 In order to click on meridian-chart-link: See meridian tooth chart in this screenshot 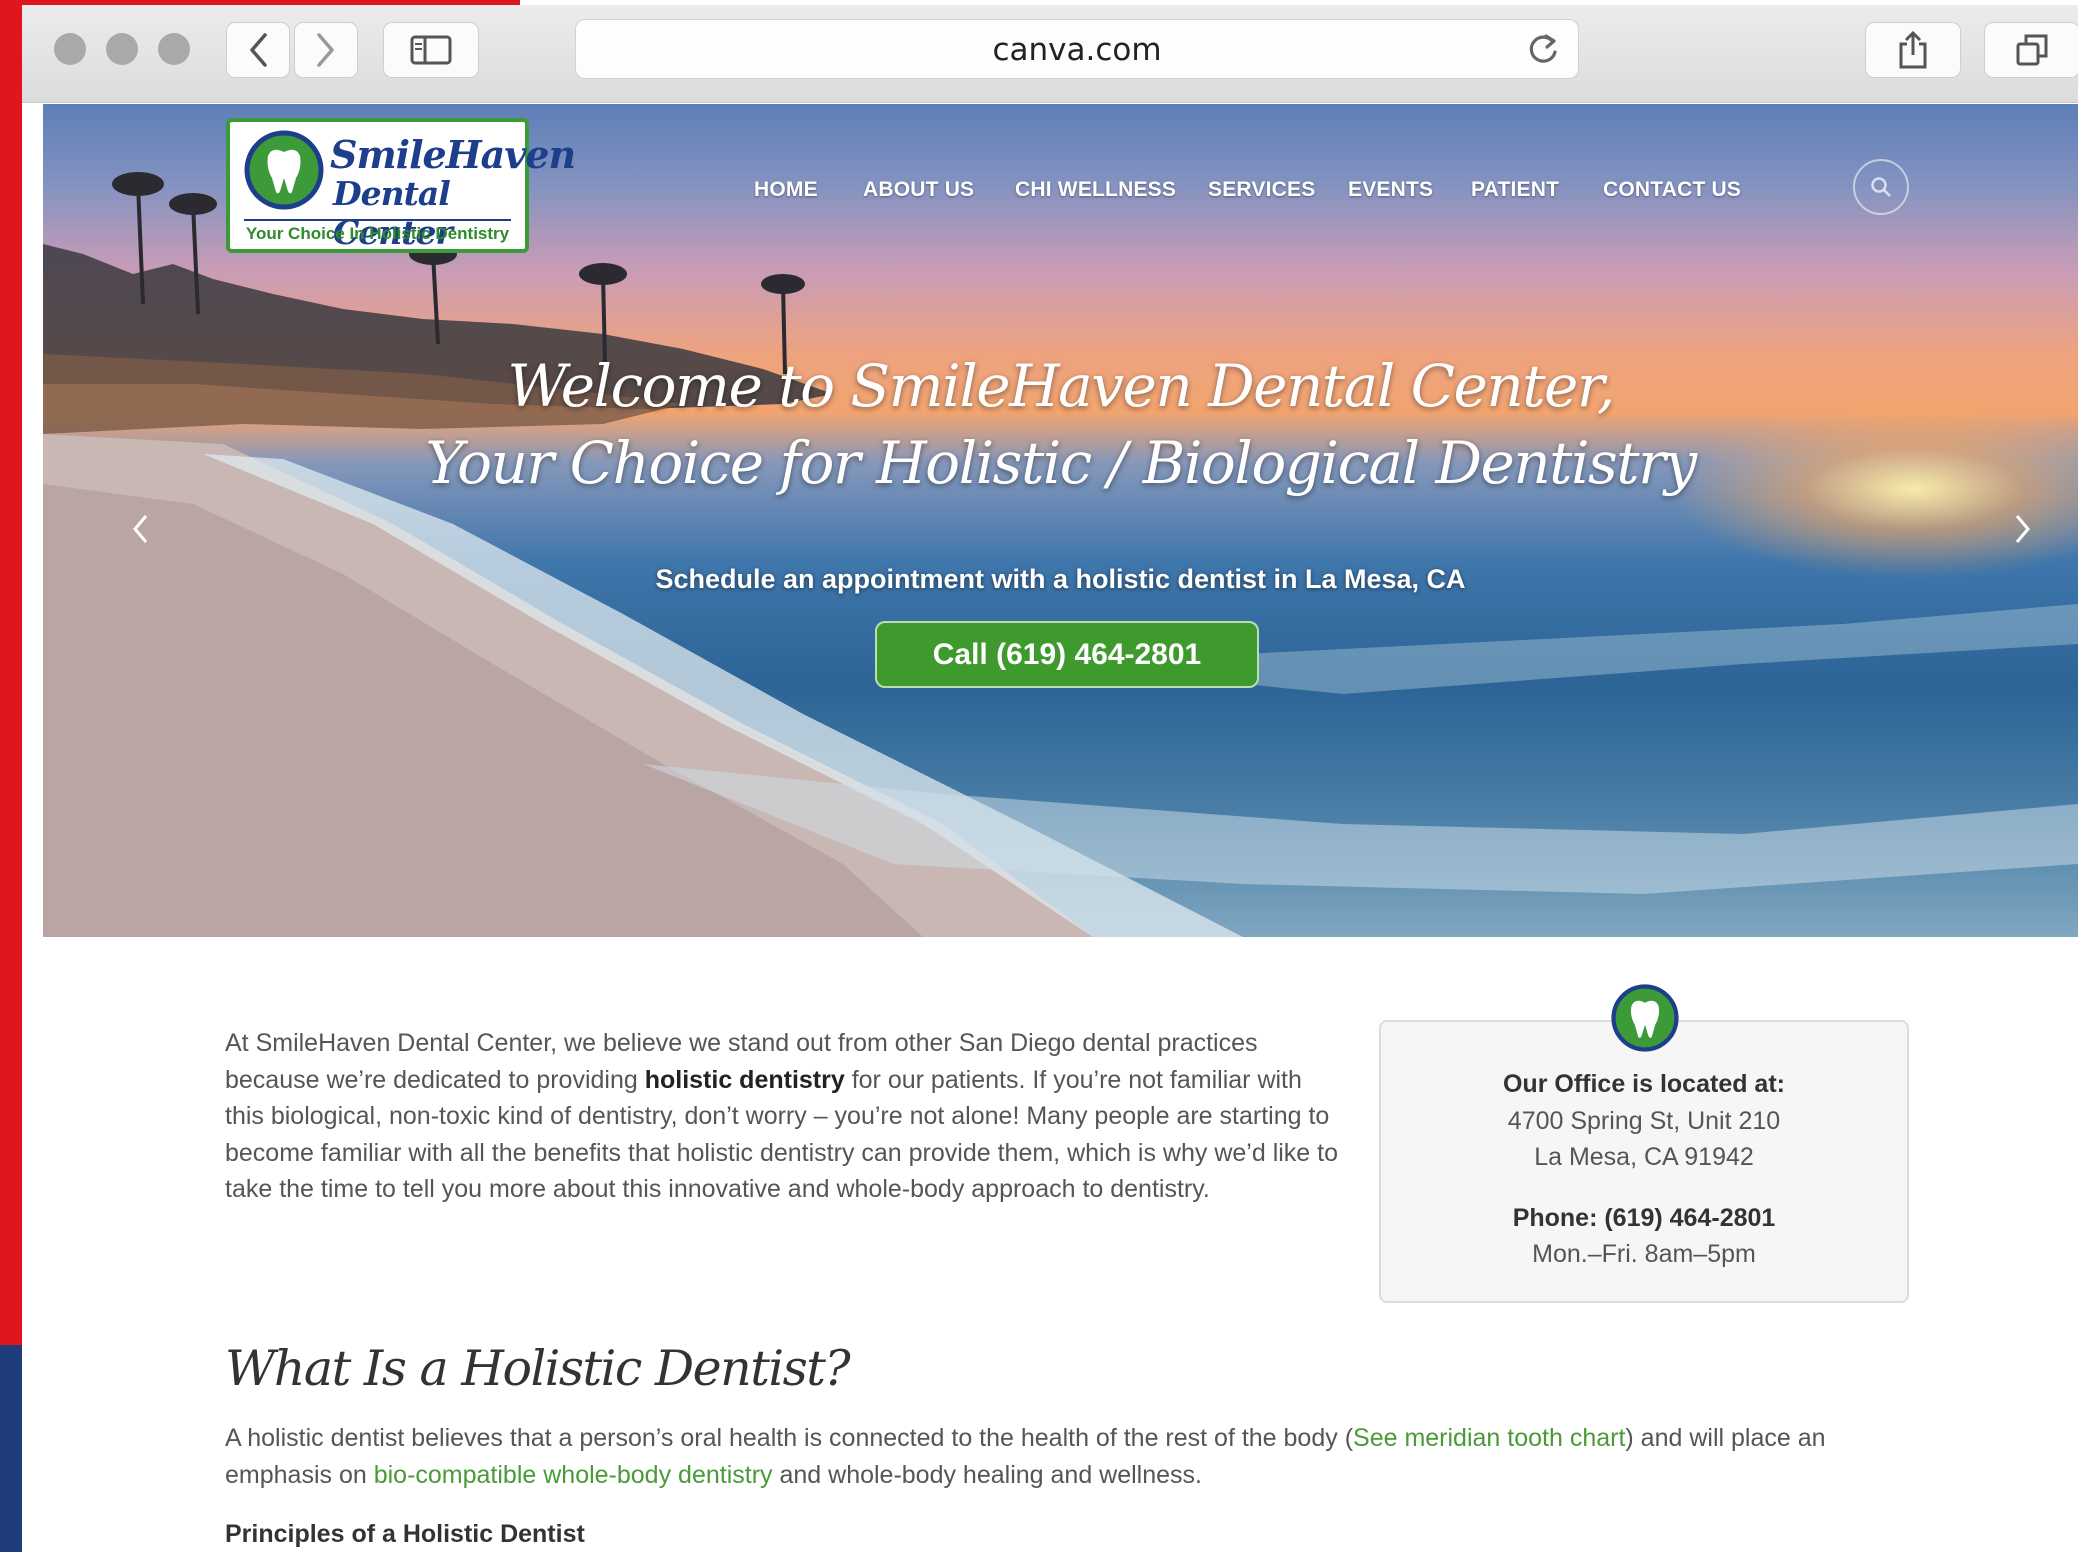, I will do `click(1489, 1438)`.